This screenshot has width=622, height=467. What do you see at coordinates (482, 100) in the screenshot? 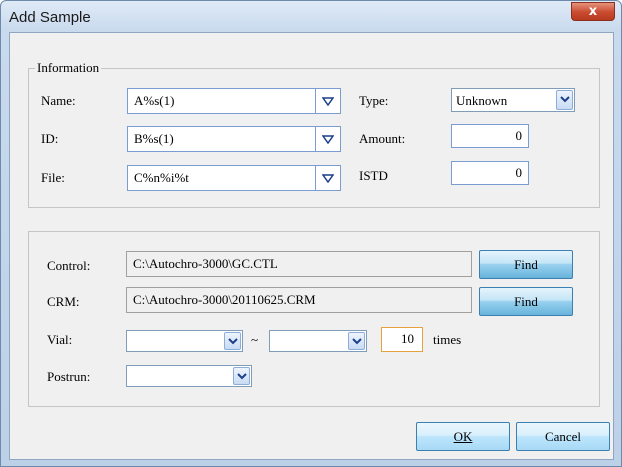
I see `type-value: Unknown` at bounding box center [482, 100].